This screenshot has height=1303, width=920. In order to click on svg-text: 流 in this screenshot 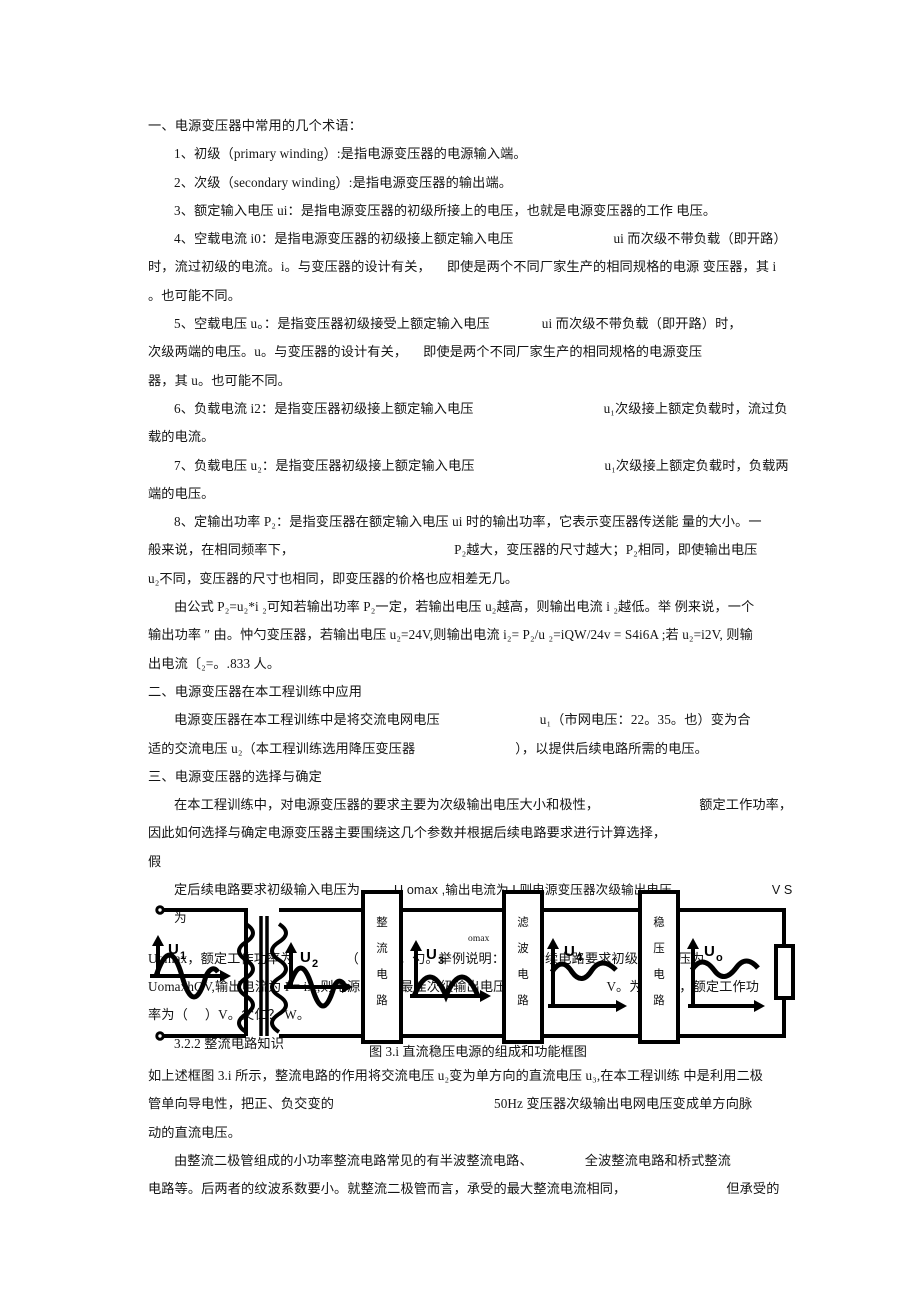, I will do `click(382, 948)`.